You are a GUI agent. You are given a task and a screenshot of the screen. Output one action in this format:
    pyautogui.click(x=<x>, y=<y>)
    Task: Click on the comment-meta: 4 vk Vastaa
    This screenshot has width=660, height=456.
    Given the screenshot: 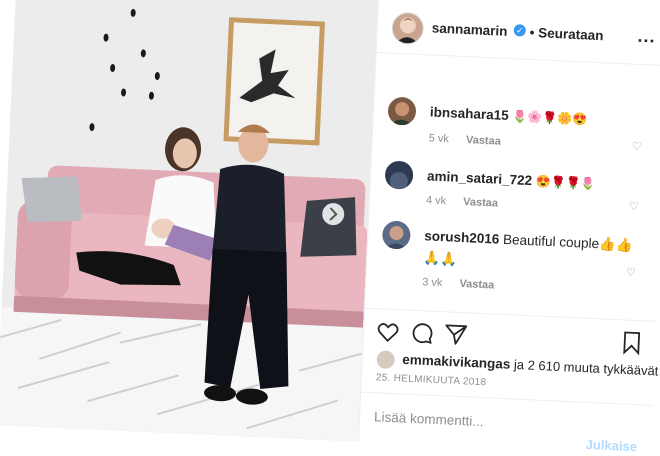 What is the action you would take?
    pyautogui.click(x=469, y=202)
    